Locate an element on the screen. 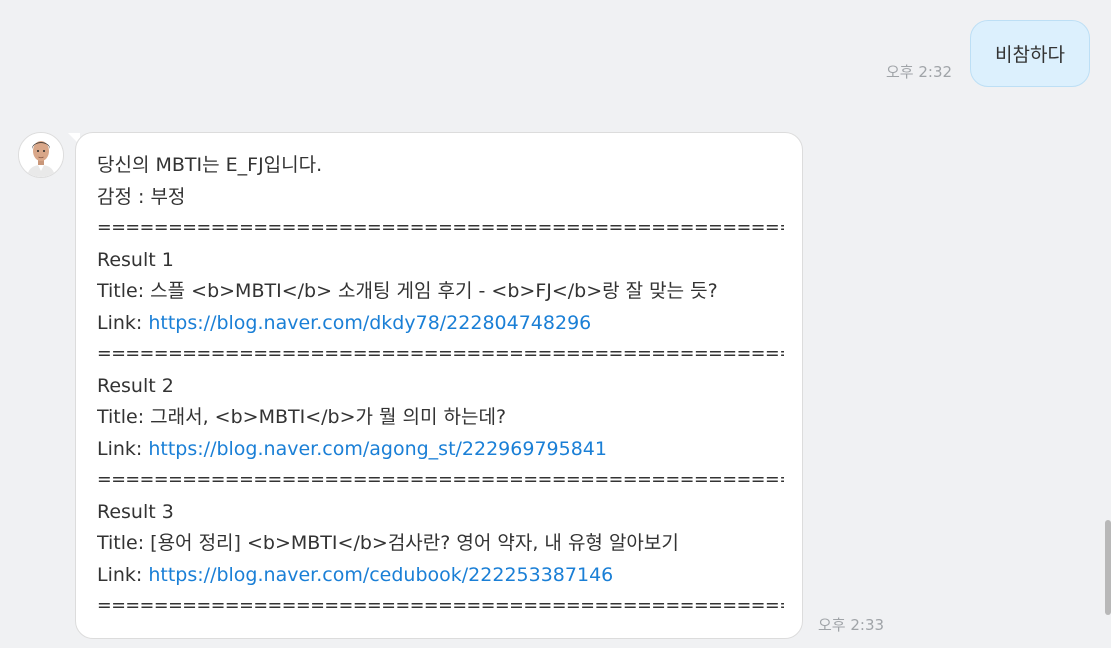 Image resolution: width=1111 pixels, height=648 pixels. bot-message-time: 오후 2:33 is located at coordinates (851, 625).